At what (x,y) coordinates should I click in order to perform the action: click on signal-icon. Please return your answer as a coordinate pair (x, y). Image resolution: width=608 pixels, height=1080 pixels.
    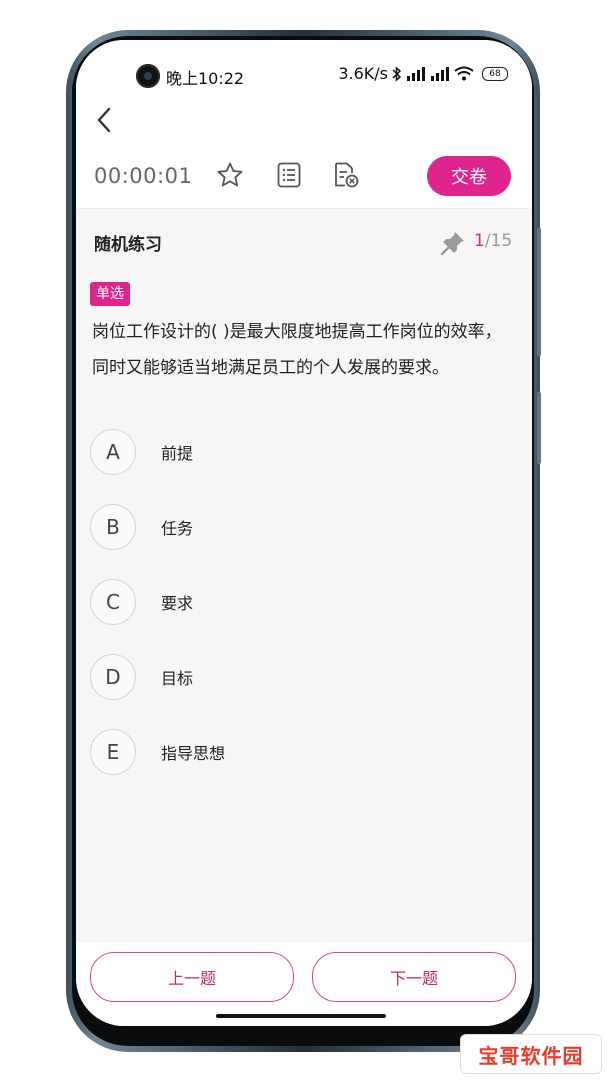
    Looking at the image, I should click on (416, 73).